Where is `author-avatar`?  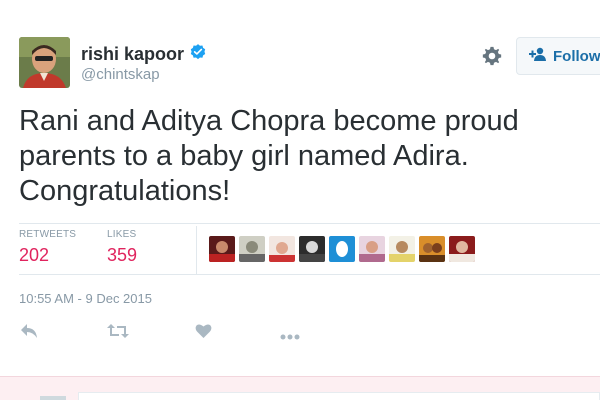
author-avatar is located at coordinates (44, 62).